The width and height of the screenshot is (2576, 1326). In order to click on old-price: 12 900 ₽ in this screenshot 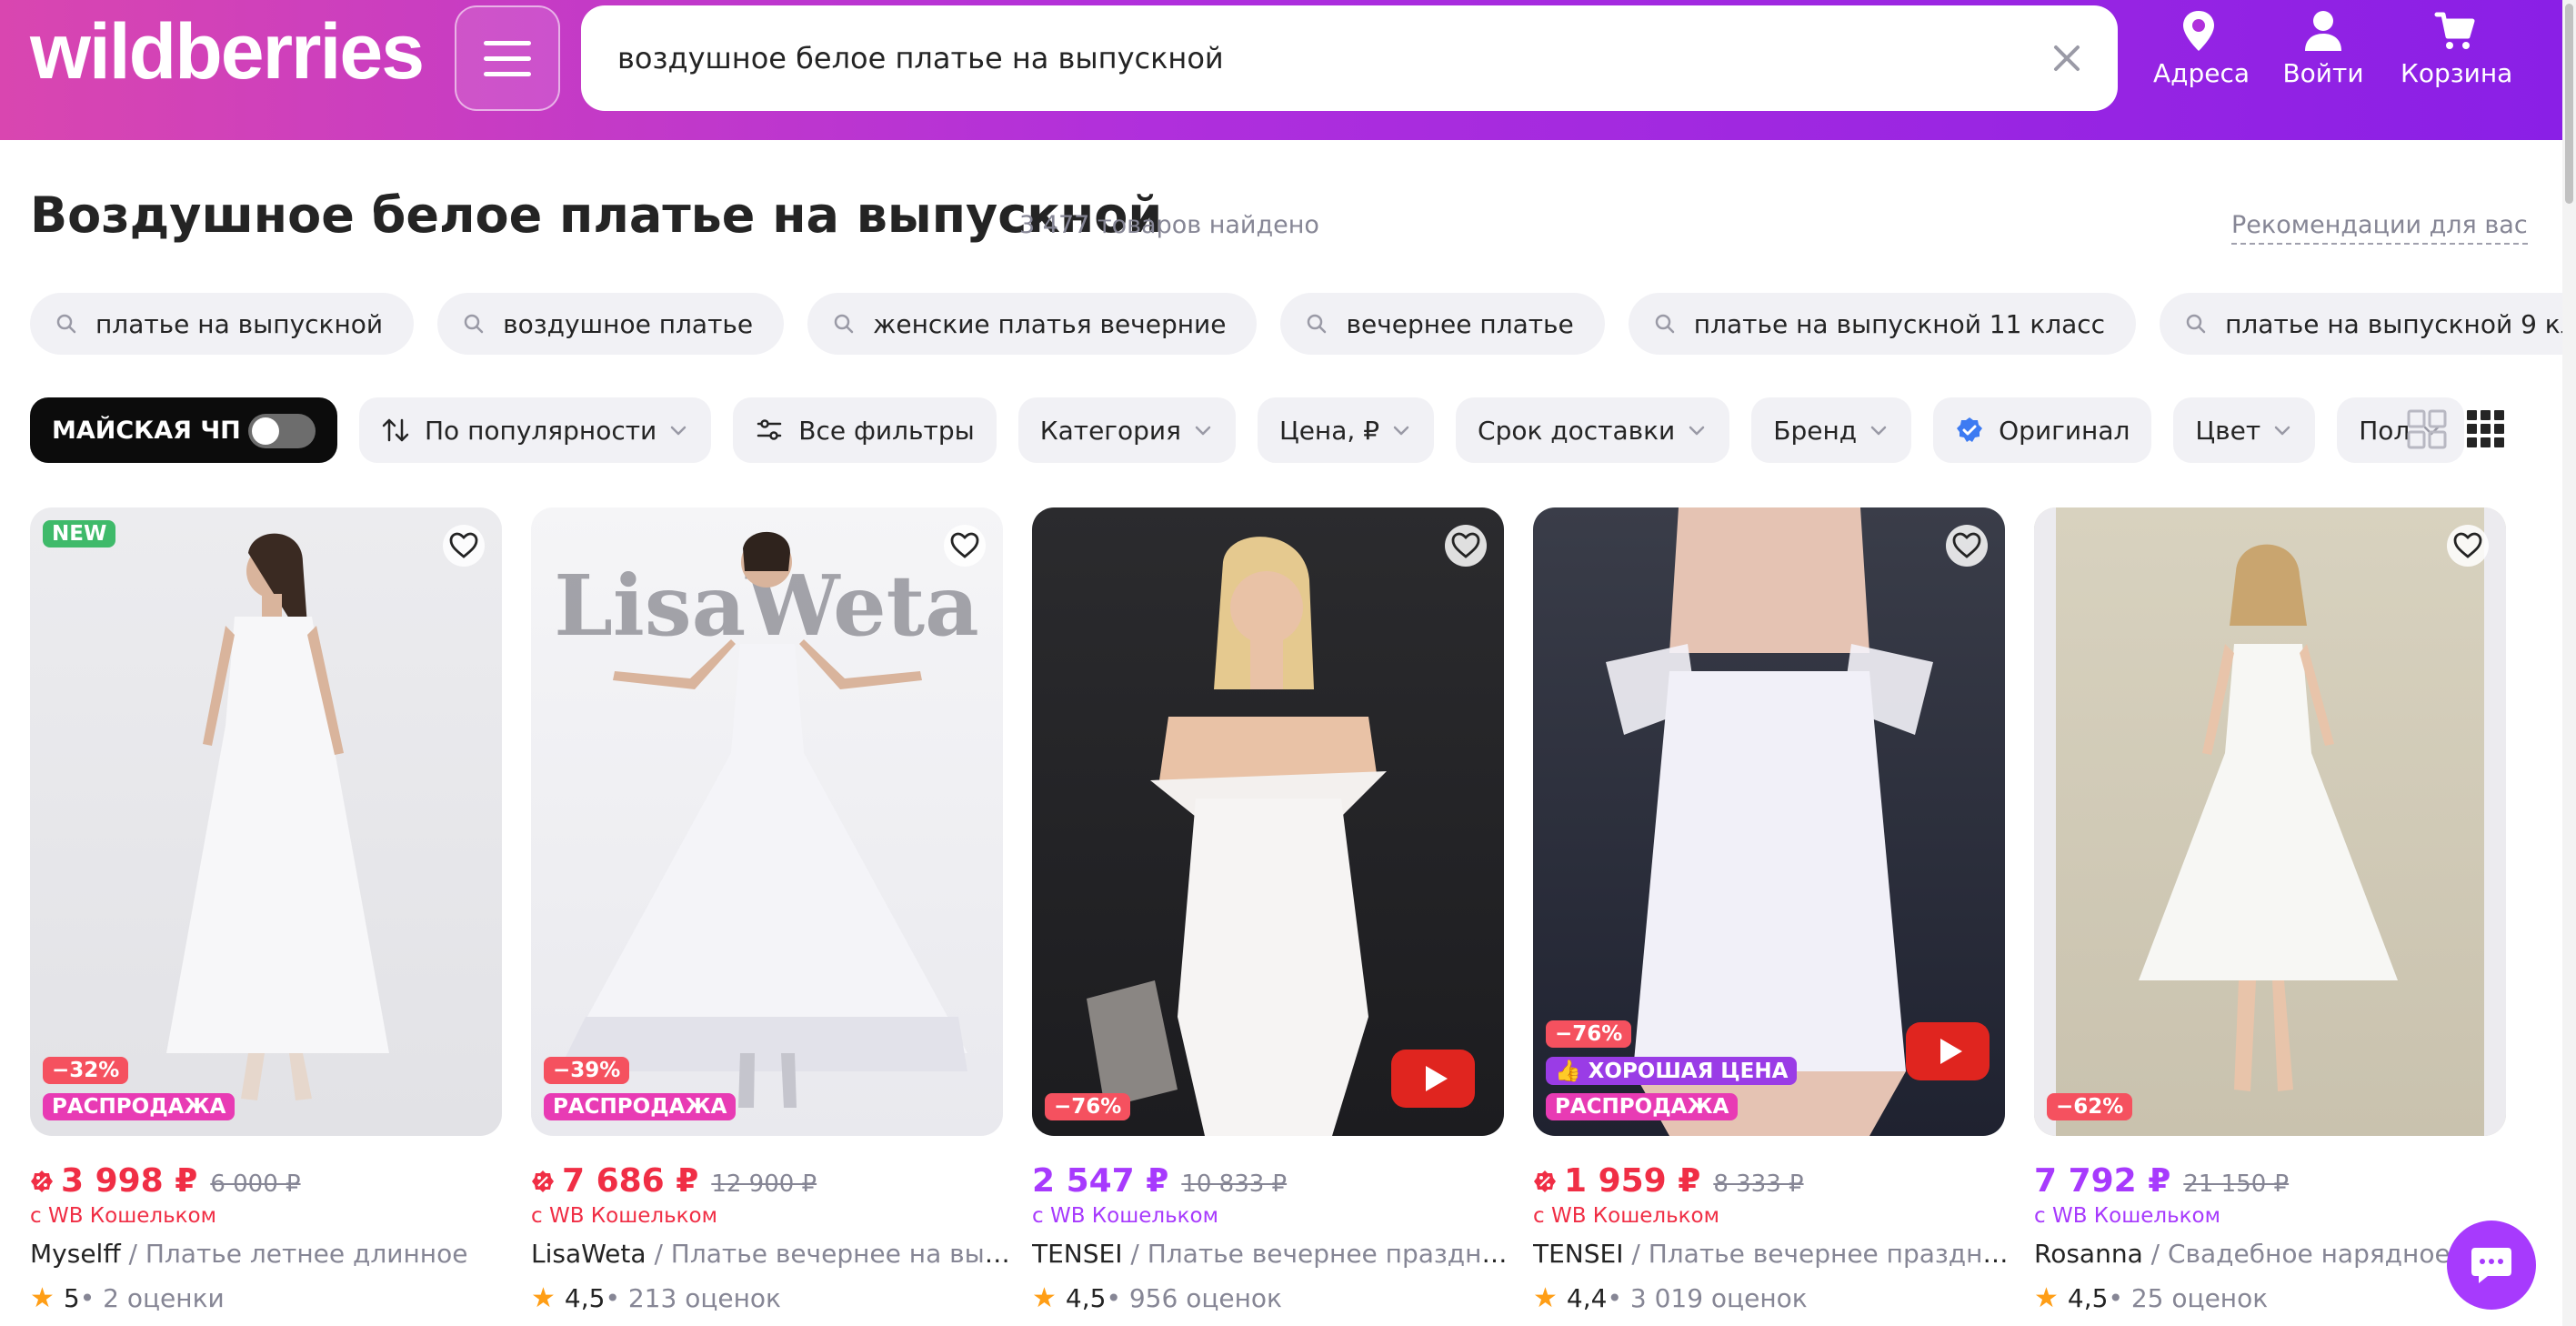, I will do `click(764, 1184)`.